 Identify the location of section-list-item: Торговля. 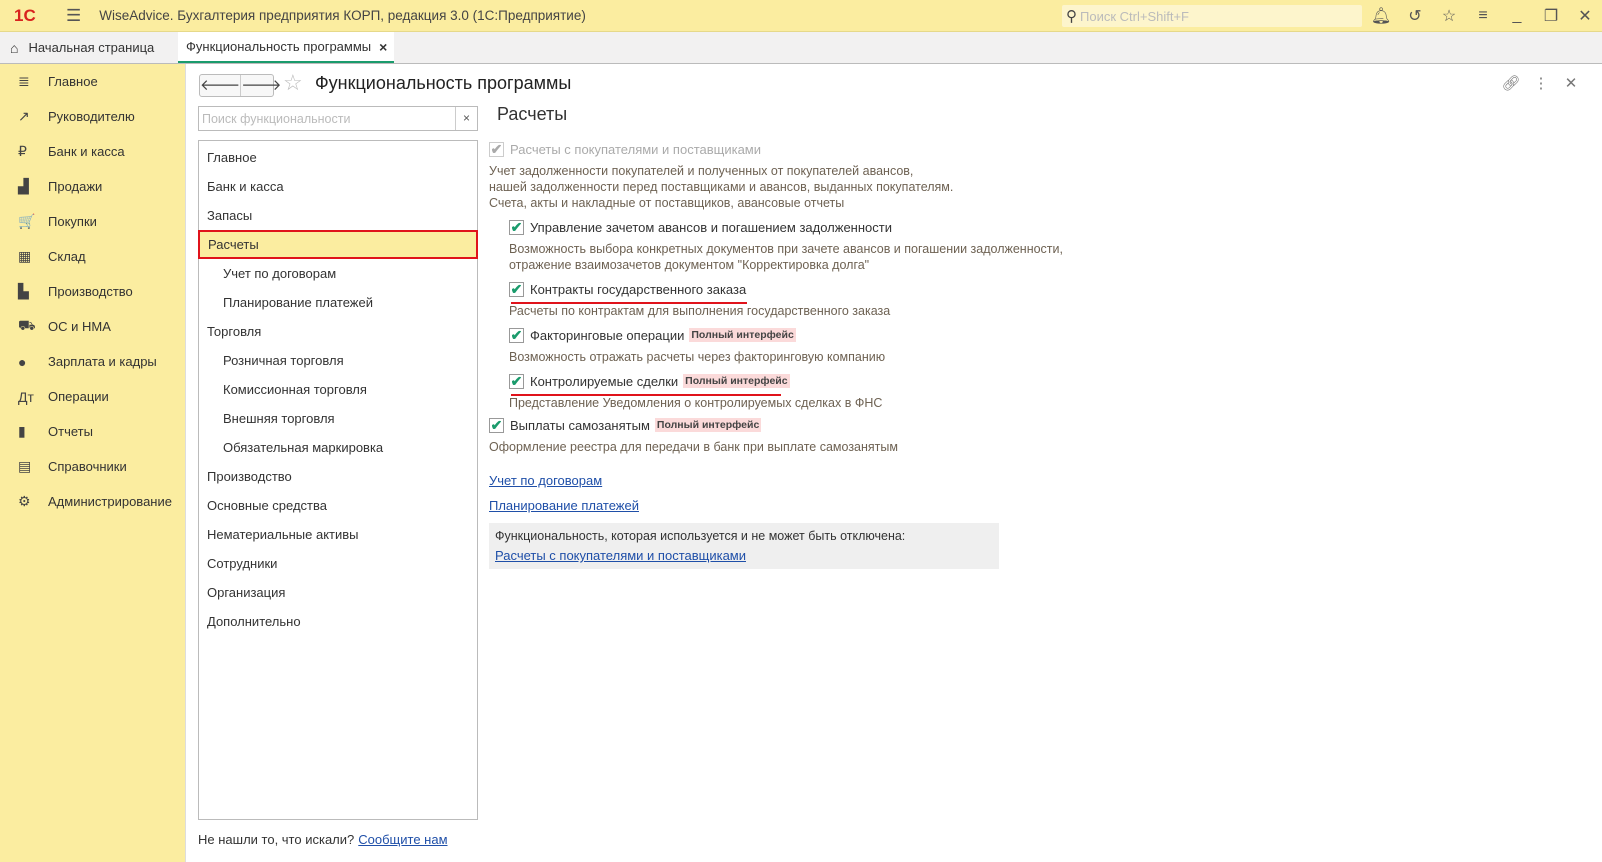
(338, 331).